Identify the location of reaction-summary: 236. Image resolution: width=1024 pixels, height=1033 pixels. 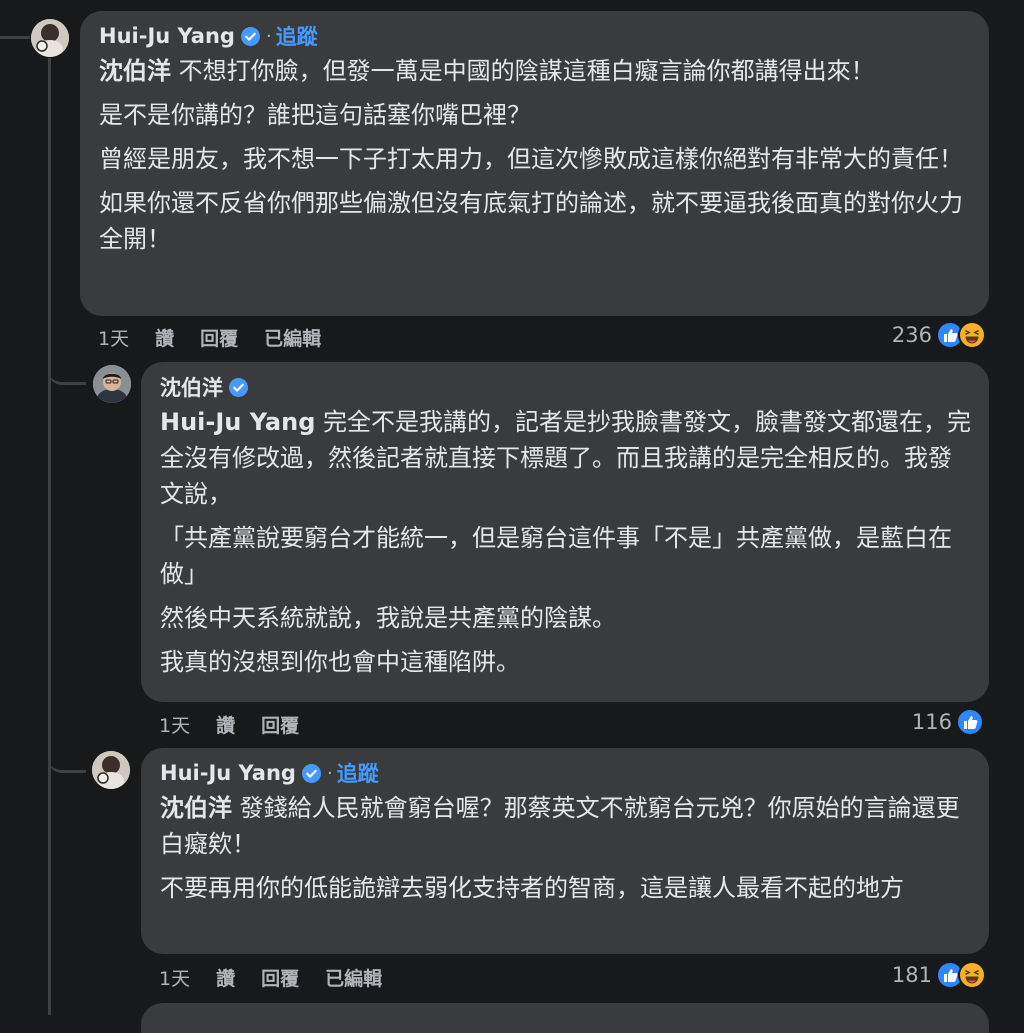
(939, 335).